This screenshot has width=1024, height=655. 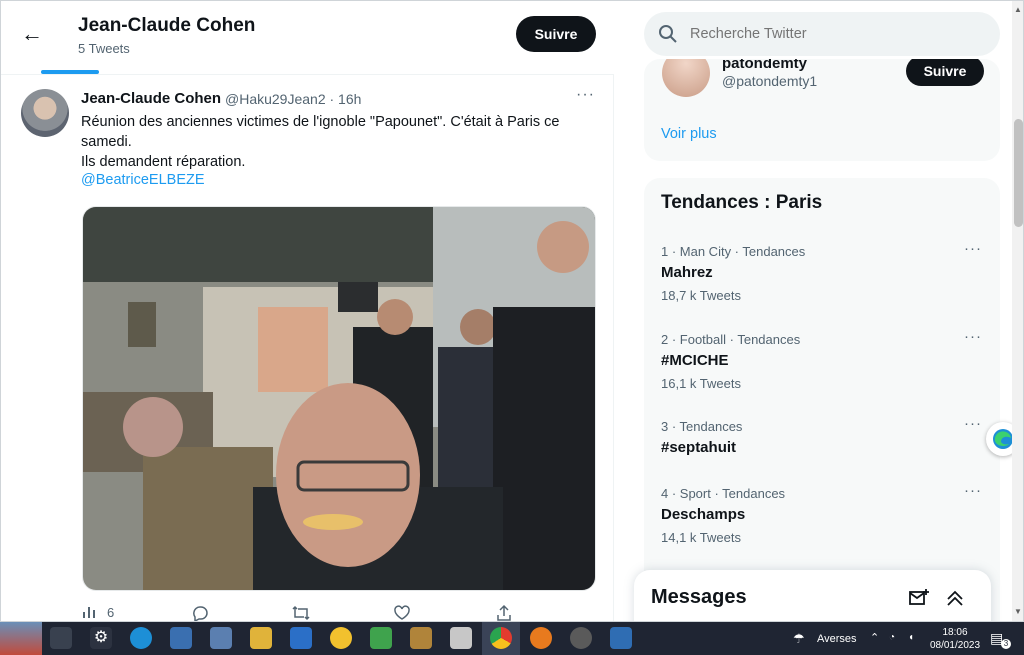 What do you see at coordinates (822, 452) in the screenshot?
I see `trend-item: 3 · Tendances #septahuit ···` at bounding box center [822, 452].